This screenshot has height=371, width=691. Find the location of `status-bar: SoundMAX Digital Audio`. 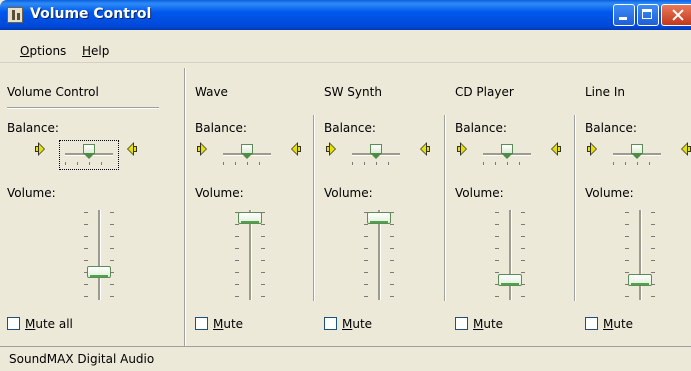

status-bar: SoundMAX Digital Audio is located at coordinates (345, 358).